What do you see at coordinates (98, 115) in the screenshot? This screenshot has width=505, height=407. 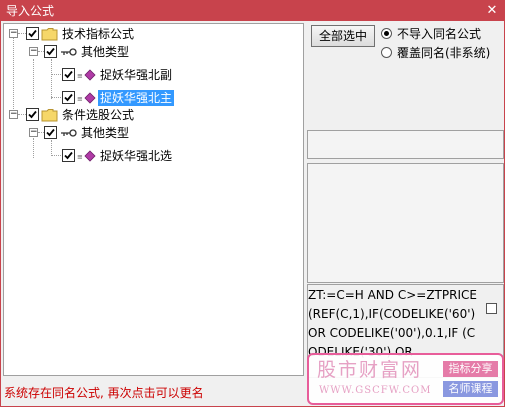 I see `tree-node-label: 条件选股公式` at bounding box center [98, 115].